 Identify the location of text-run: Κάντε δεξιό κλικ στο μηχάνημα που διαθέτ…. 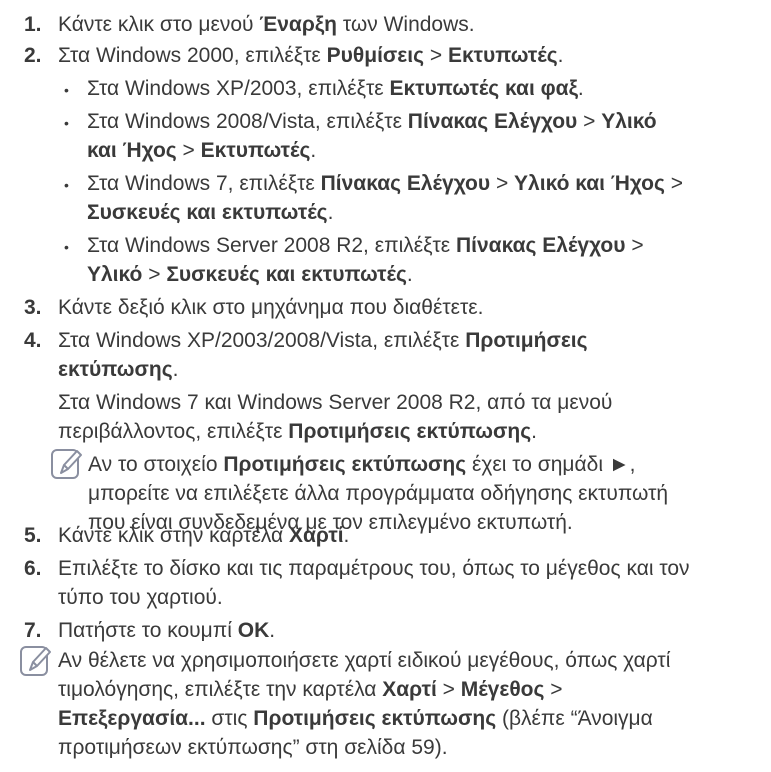
(271, 307).